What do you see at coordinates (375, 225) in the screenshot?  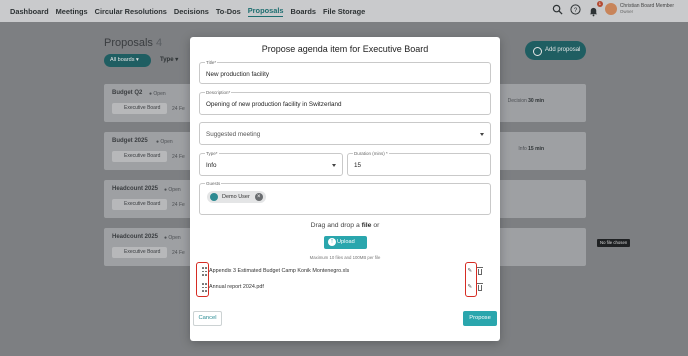 I see `dropzone-text-after: or` at bounding box center [375, 225].